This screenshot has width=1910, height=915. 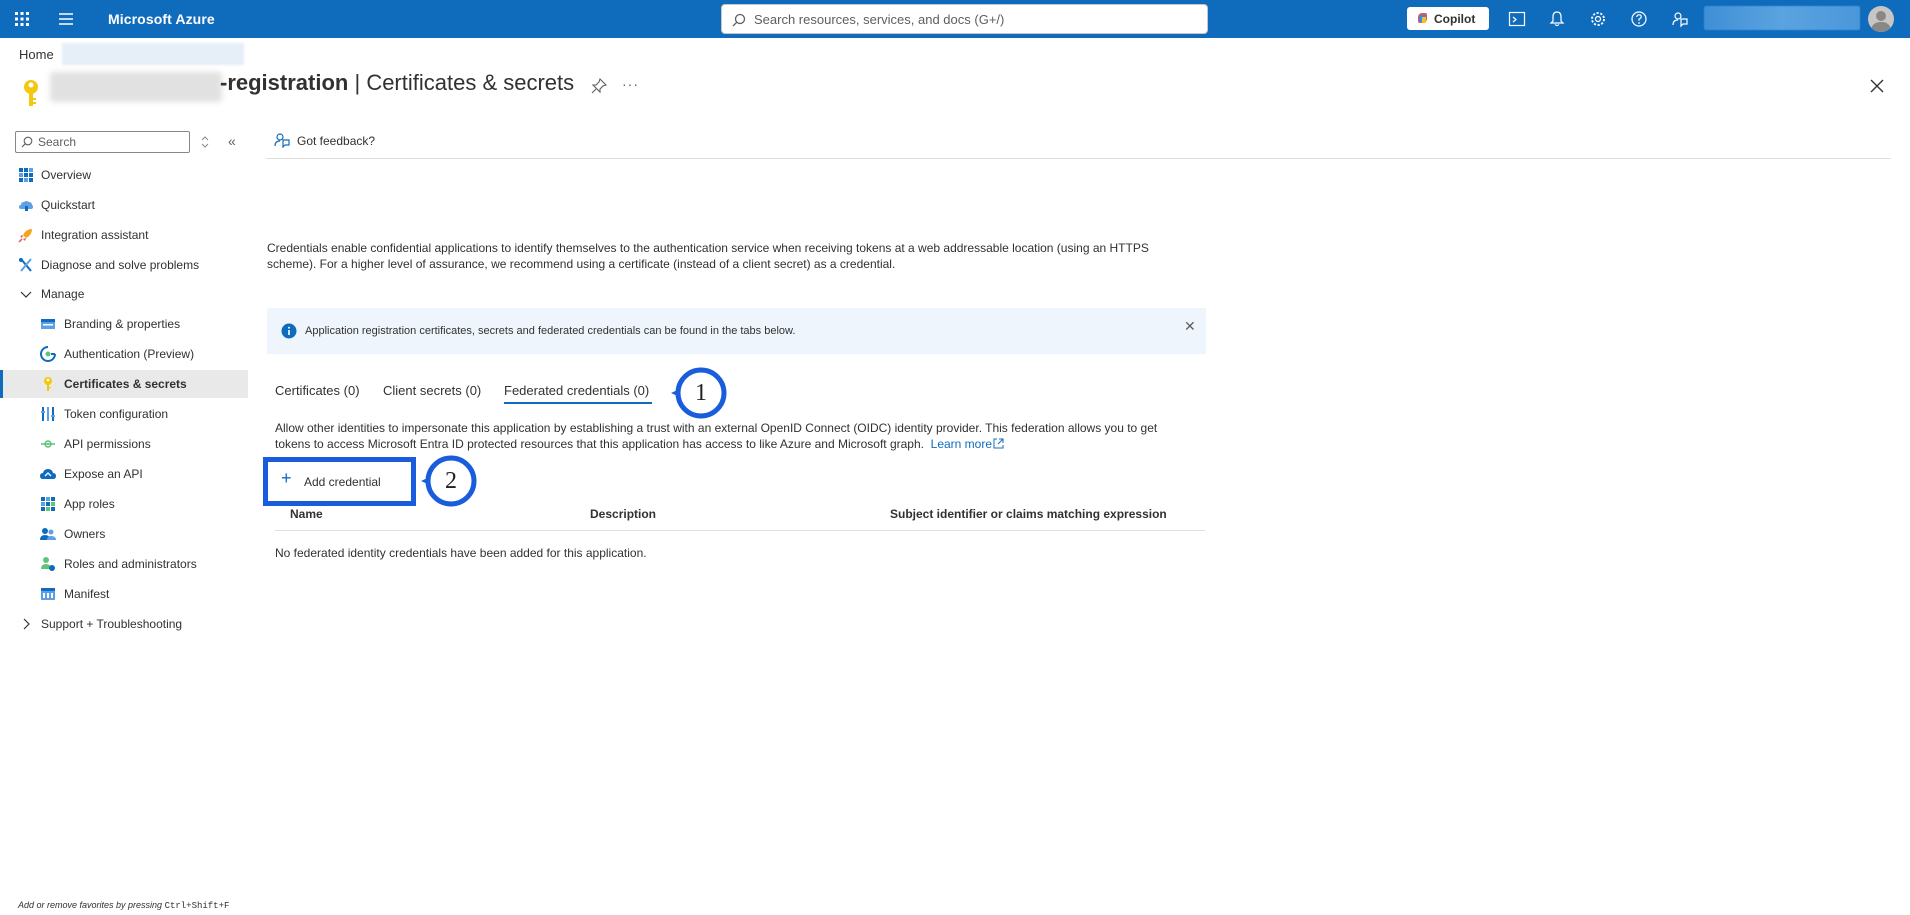 I want to click on tab-federated-credentials: Federated credentials (0), so click(x=576, y=390).